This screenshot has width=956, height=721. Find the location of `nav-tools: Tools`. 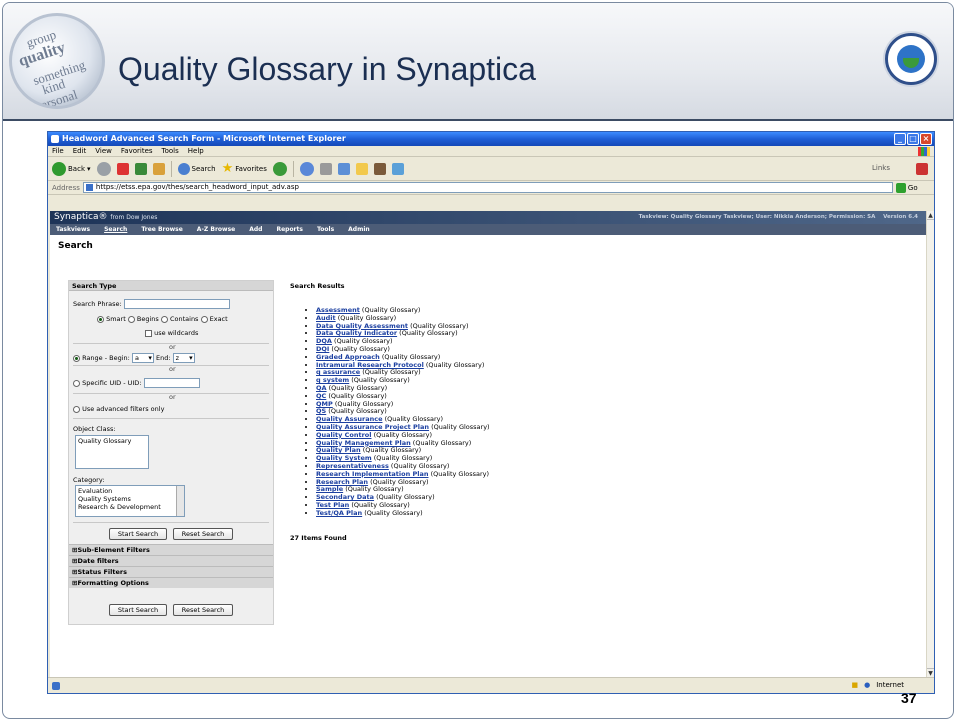

nav-tools: Tools is located at coordinates (325, 229).